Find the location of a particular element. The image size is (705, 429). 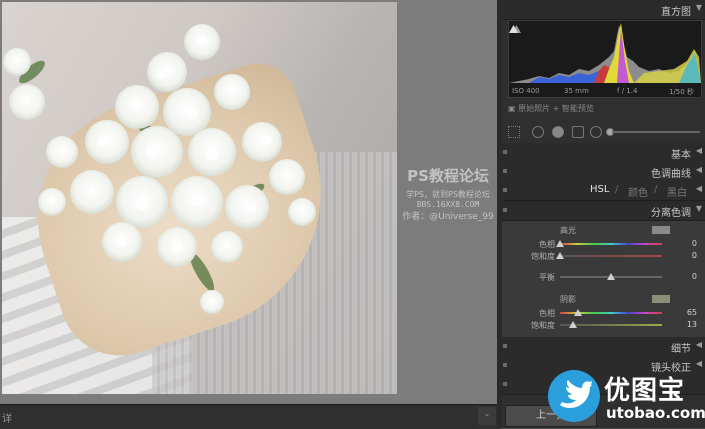

color-tab: 颜色 is located at coordinates (638, 191).